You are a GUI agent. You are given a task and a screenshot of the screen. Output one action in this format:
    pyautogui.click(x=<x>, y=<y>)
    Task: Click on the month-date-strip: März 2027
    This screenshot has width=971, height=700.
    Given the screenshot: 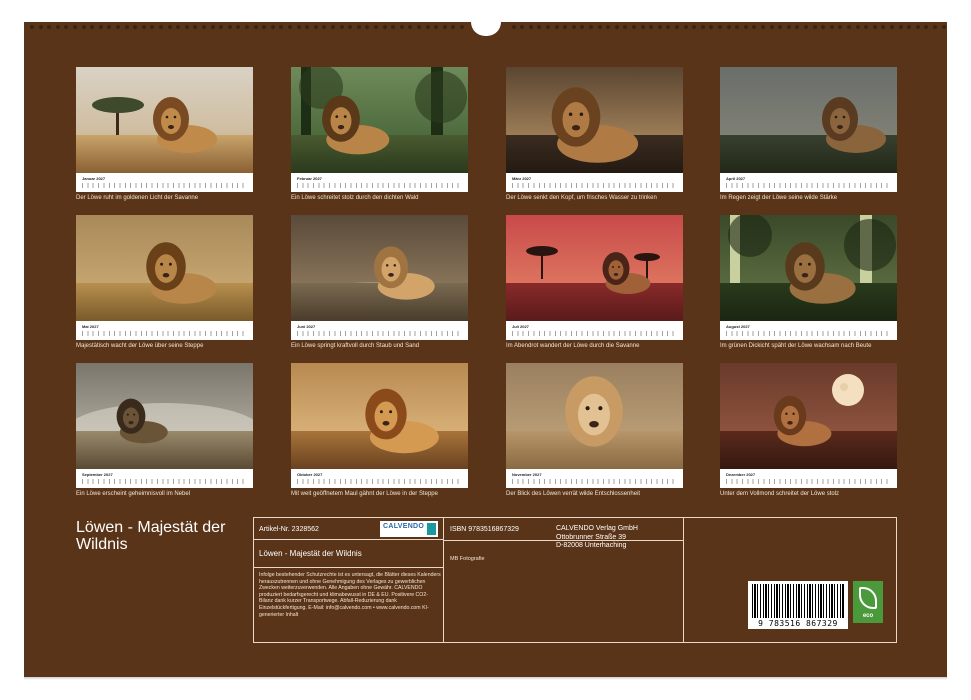 What is the action you would take?
    pyautogui.click(x=594, y=182)
    